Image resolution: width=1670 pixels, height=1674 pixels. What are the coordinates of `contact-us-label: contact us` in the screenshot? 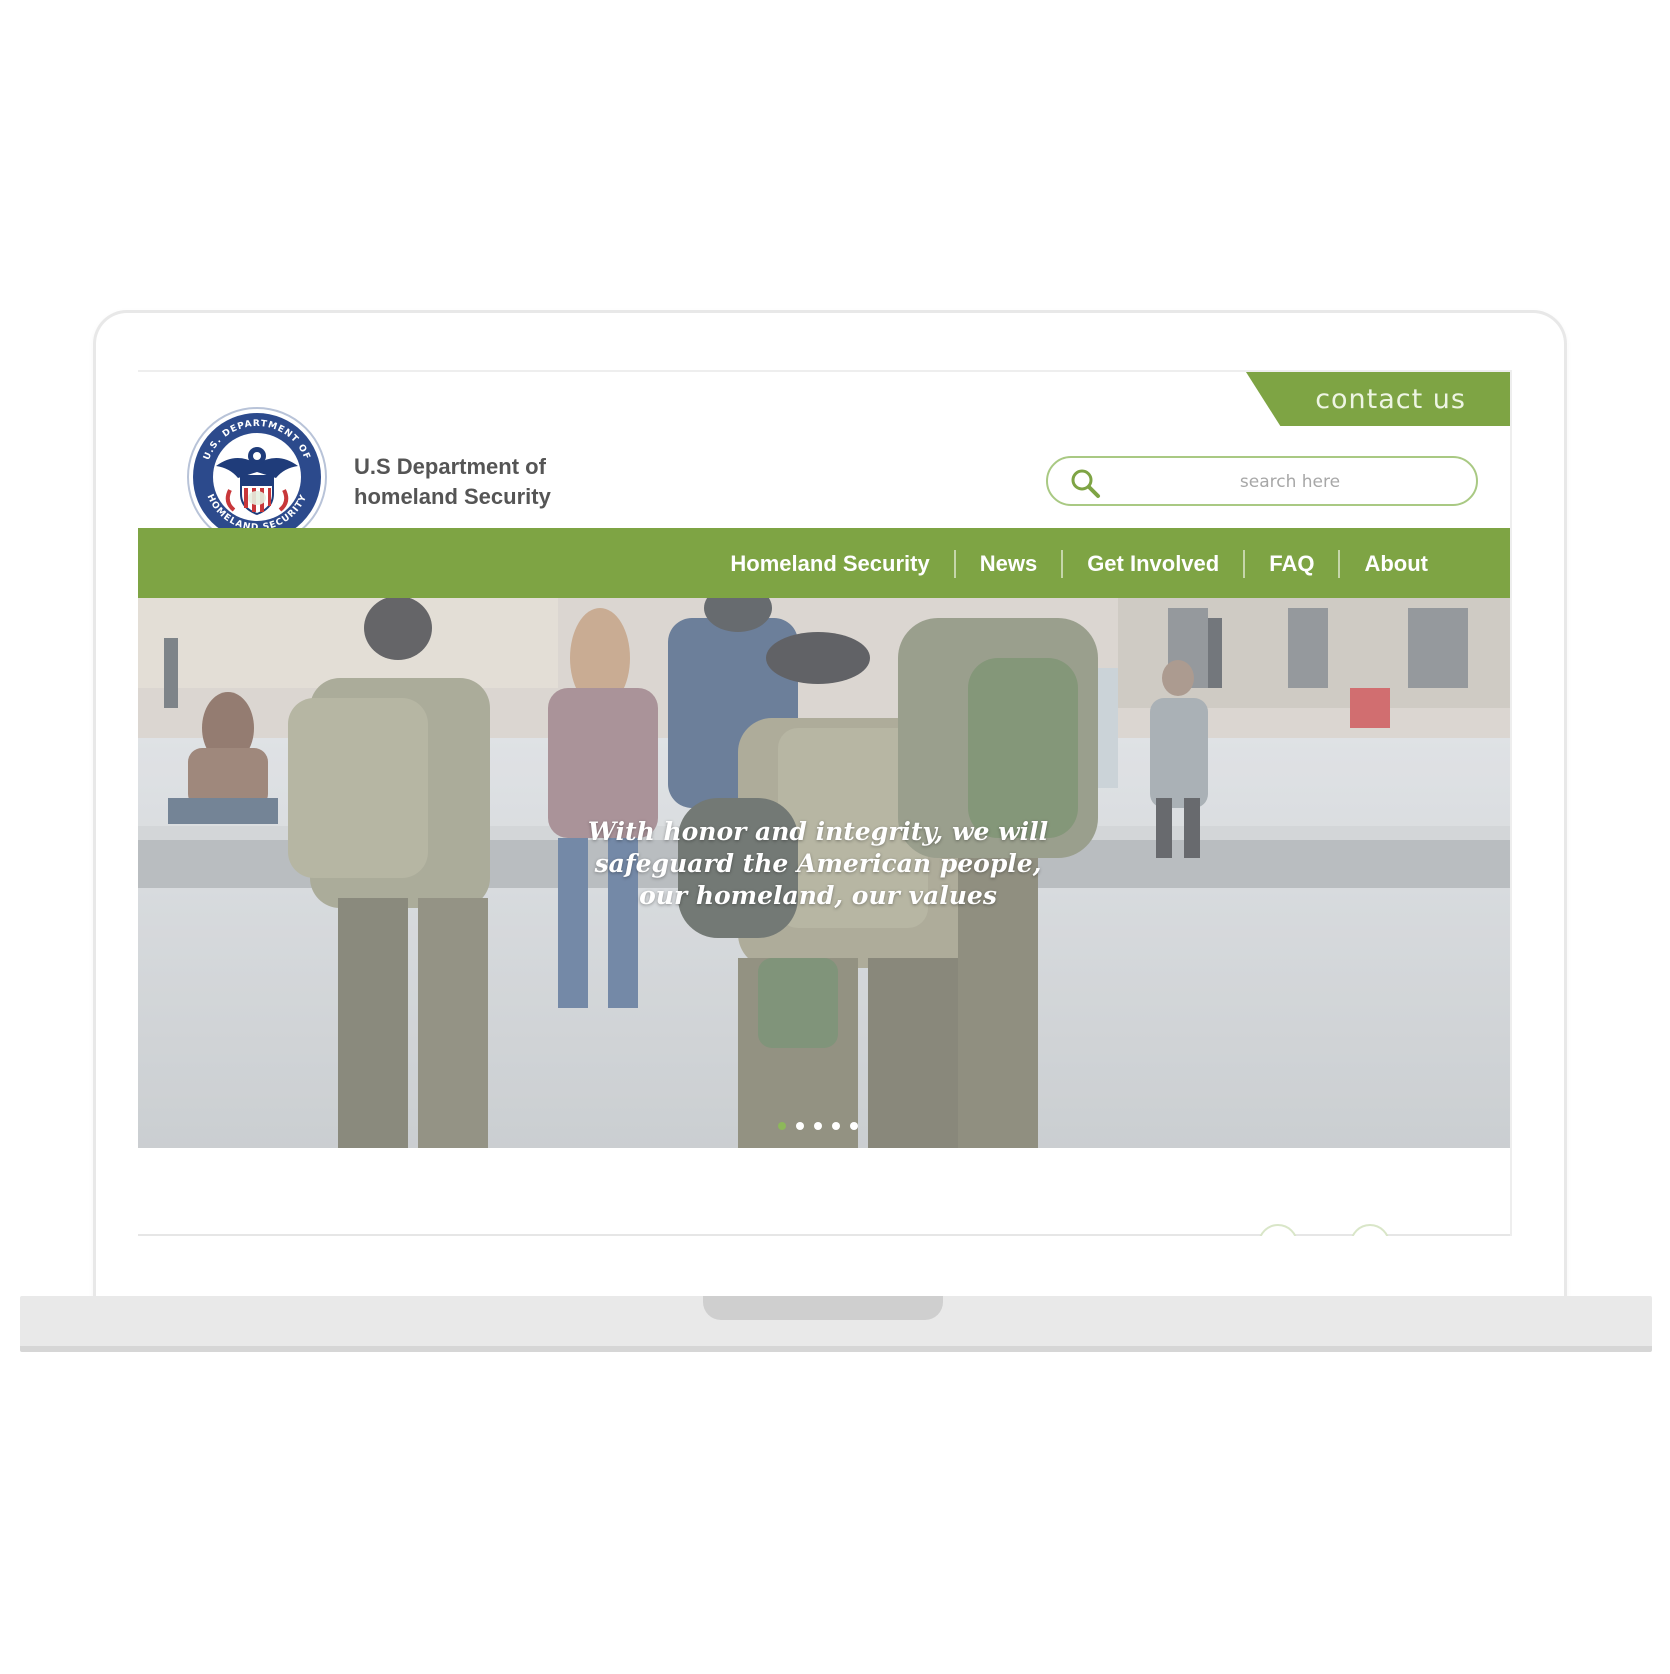 It's located at (1390, 399).